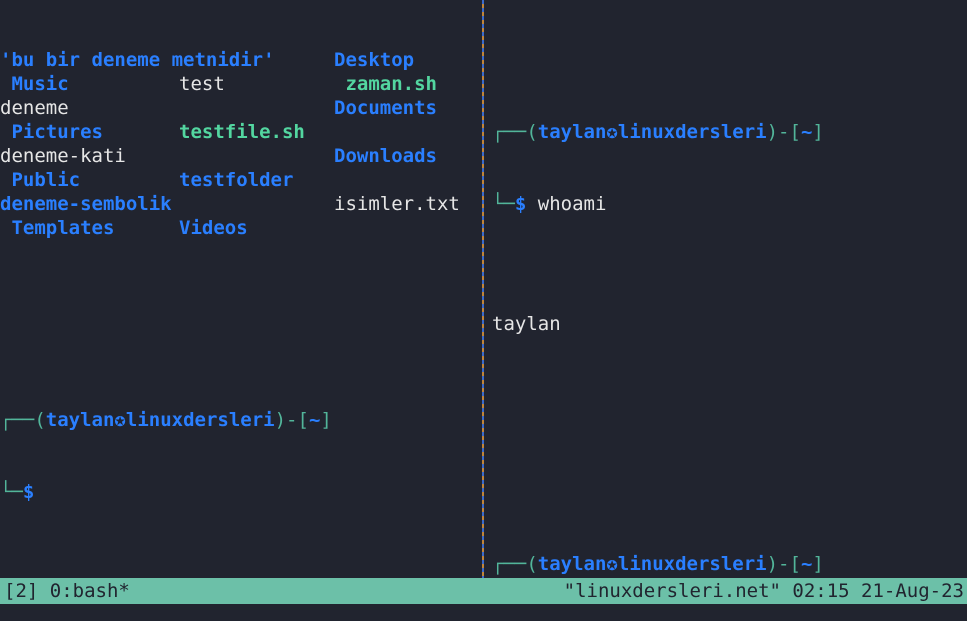 Image resolution: width=967 pixels, height=621 pixels. What do you see at coordinates (729, 204) in the screenshot?
I see `prompt-bottom-line: └─$ whoami` at bounding box center [729, 204].